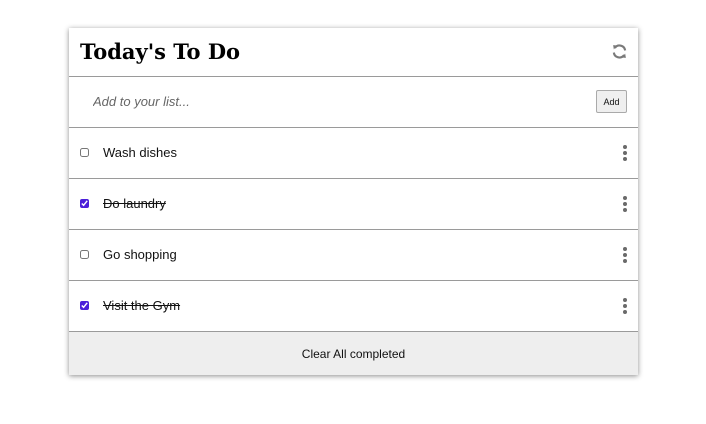 The image size is (706, 424). What do you see at coordinates (333, 101) in the screenshot?
I see `add-item-input` at bounding box center [333, 101].